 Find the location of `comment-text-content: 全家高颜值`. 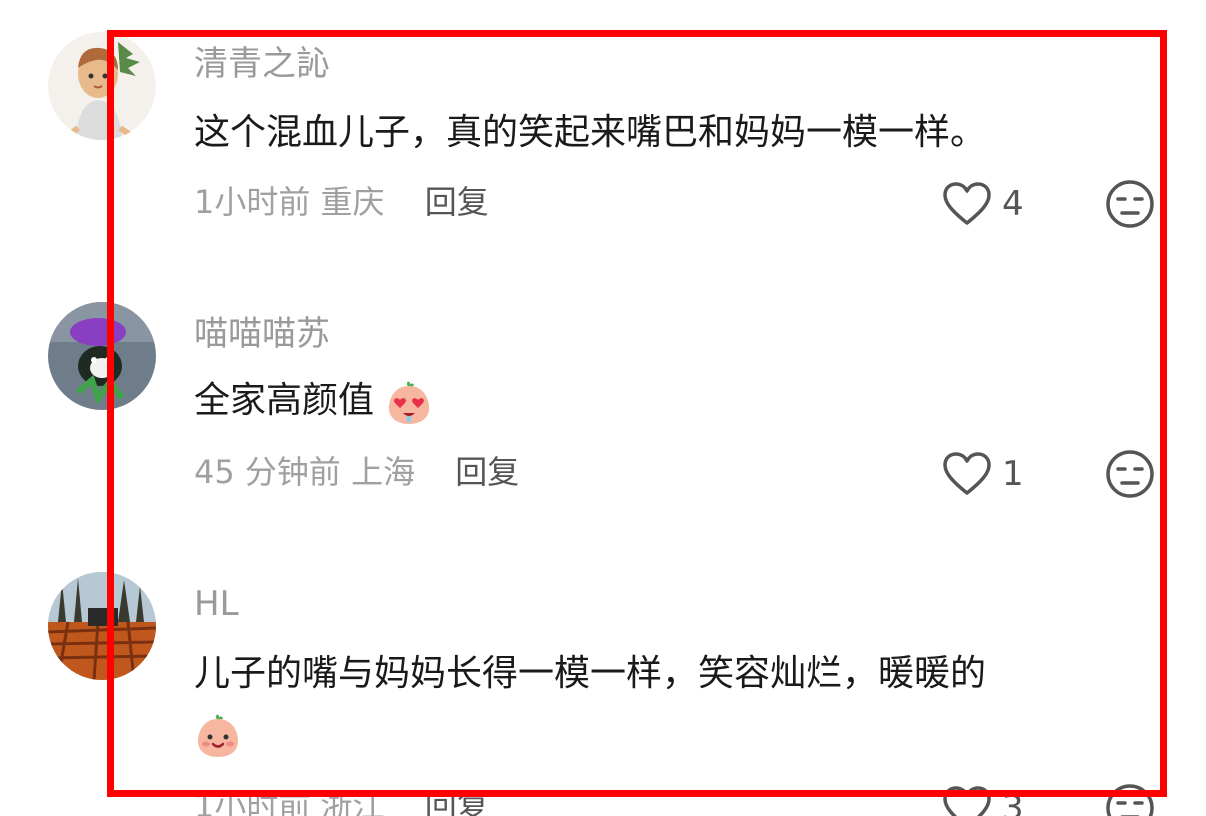

comment-text-content: 全家高颜值 is located at coordinates (284, 400).